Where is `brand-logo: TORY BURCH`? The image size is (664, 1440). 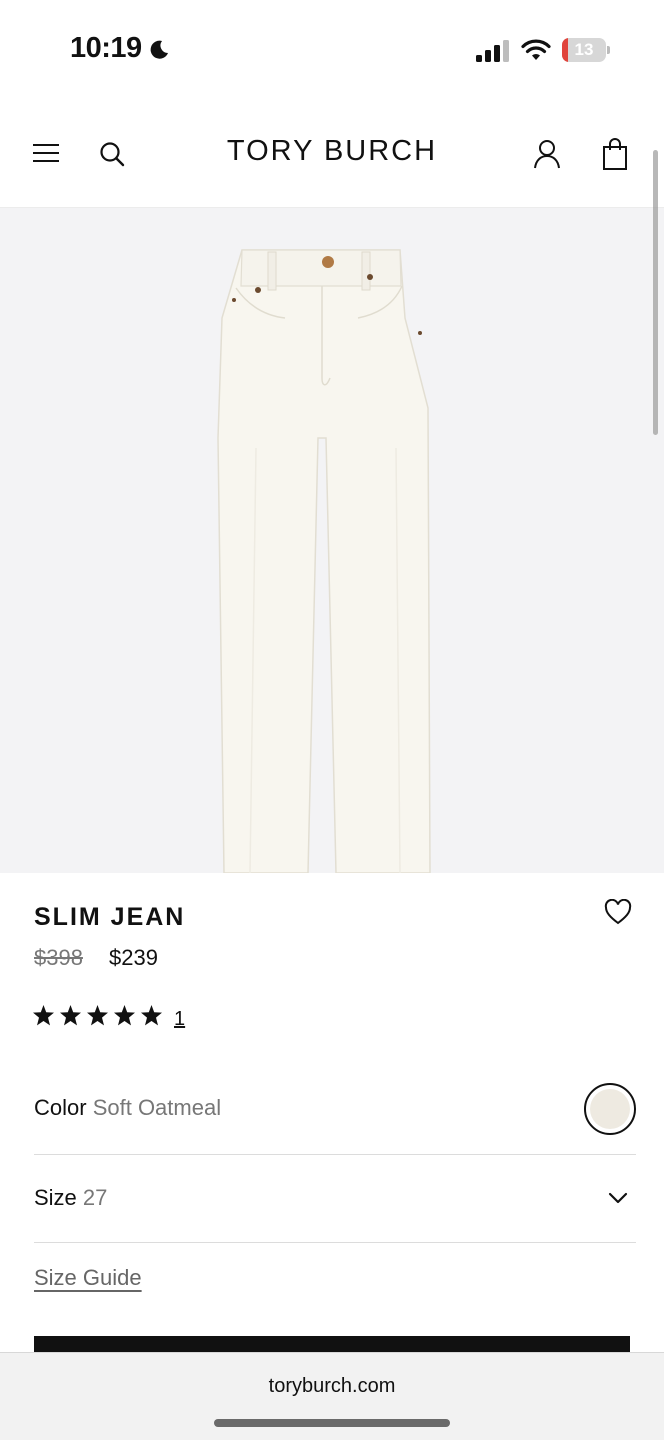 brand-logo: TORY BURCH is located at coordinates (332, 151).